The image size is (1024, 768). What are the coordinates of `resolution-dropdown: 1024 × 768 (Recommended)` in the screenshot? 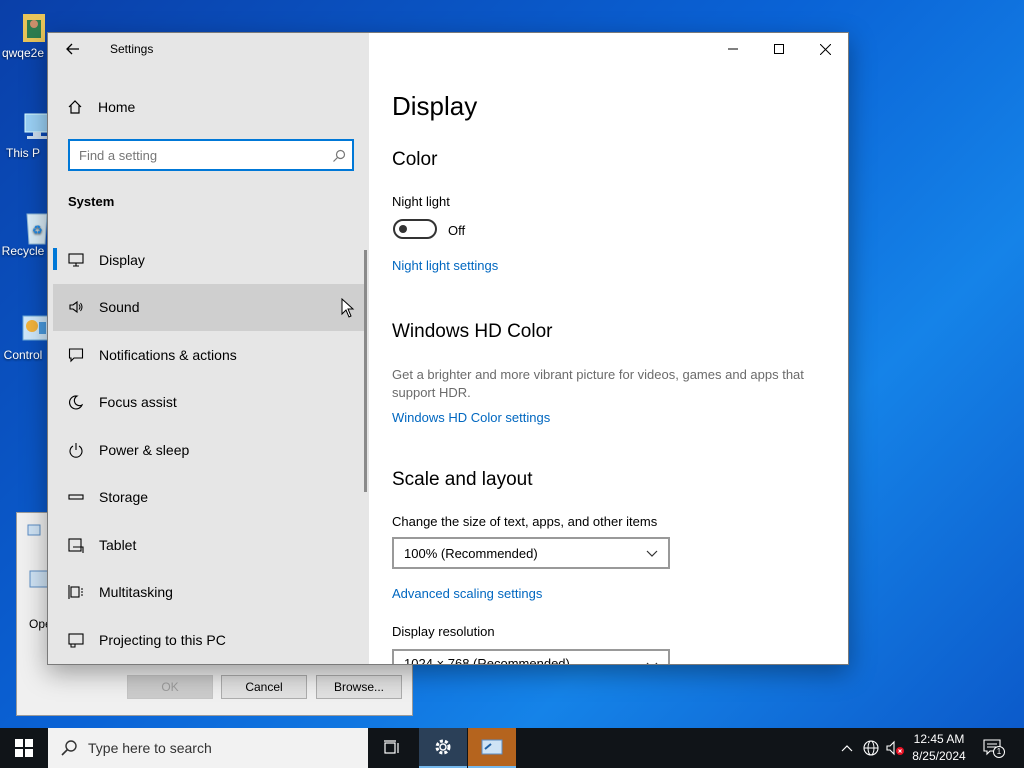 It's located at (531, 657).